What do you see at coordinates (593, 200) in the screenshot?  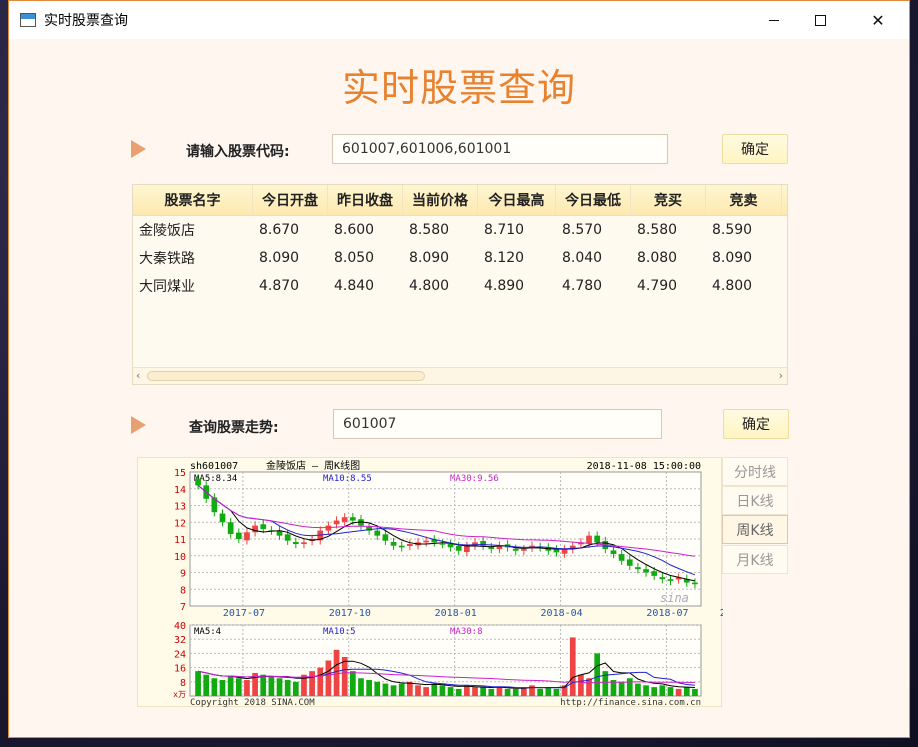 I see `column-header: 今日最低` at bounding box center [593, 200].